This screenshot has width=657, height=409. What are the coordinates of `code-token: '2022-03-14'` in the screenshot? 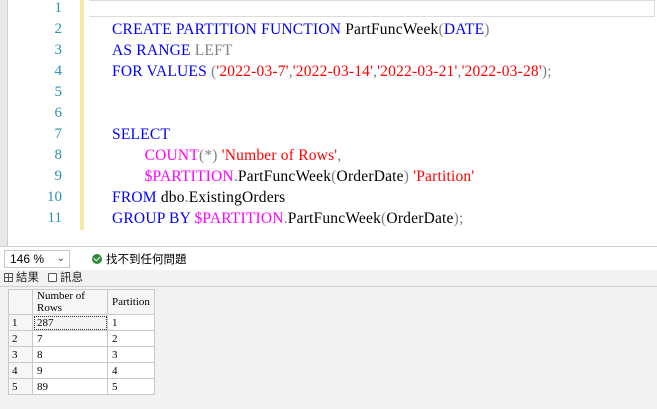 It's located at (333, 71).